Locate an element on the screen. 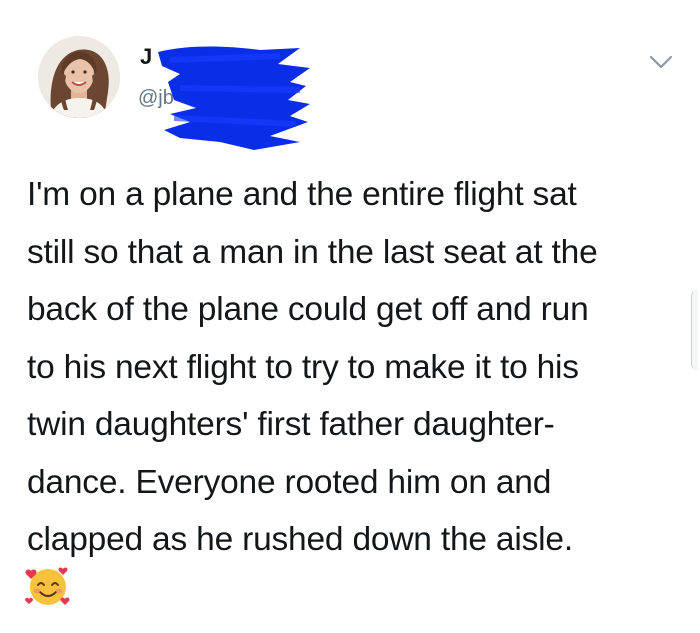 Image resolution: width=700 pixels, height=633 pixels. tweet-text-line: dance. Everyone rooted him on and is located at coordinates (289, 482).